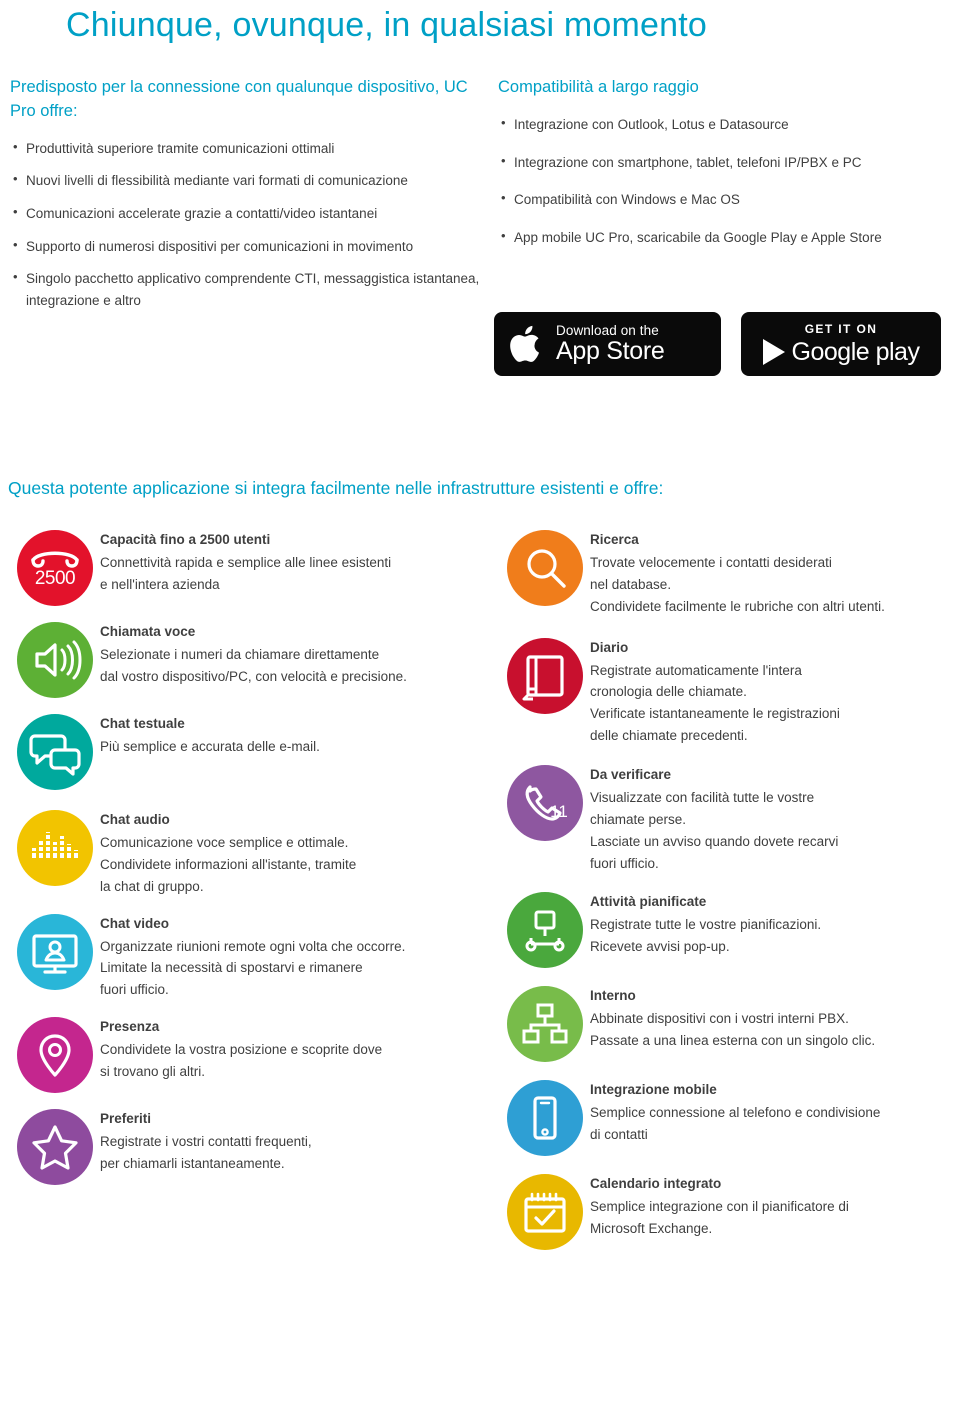  What do you see at coordinates (192, 1164) in the screenshot?
I see `feature-line: per chiamarli istantaneamente.` at bounding box center [192, 1164].